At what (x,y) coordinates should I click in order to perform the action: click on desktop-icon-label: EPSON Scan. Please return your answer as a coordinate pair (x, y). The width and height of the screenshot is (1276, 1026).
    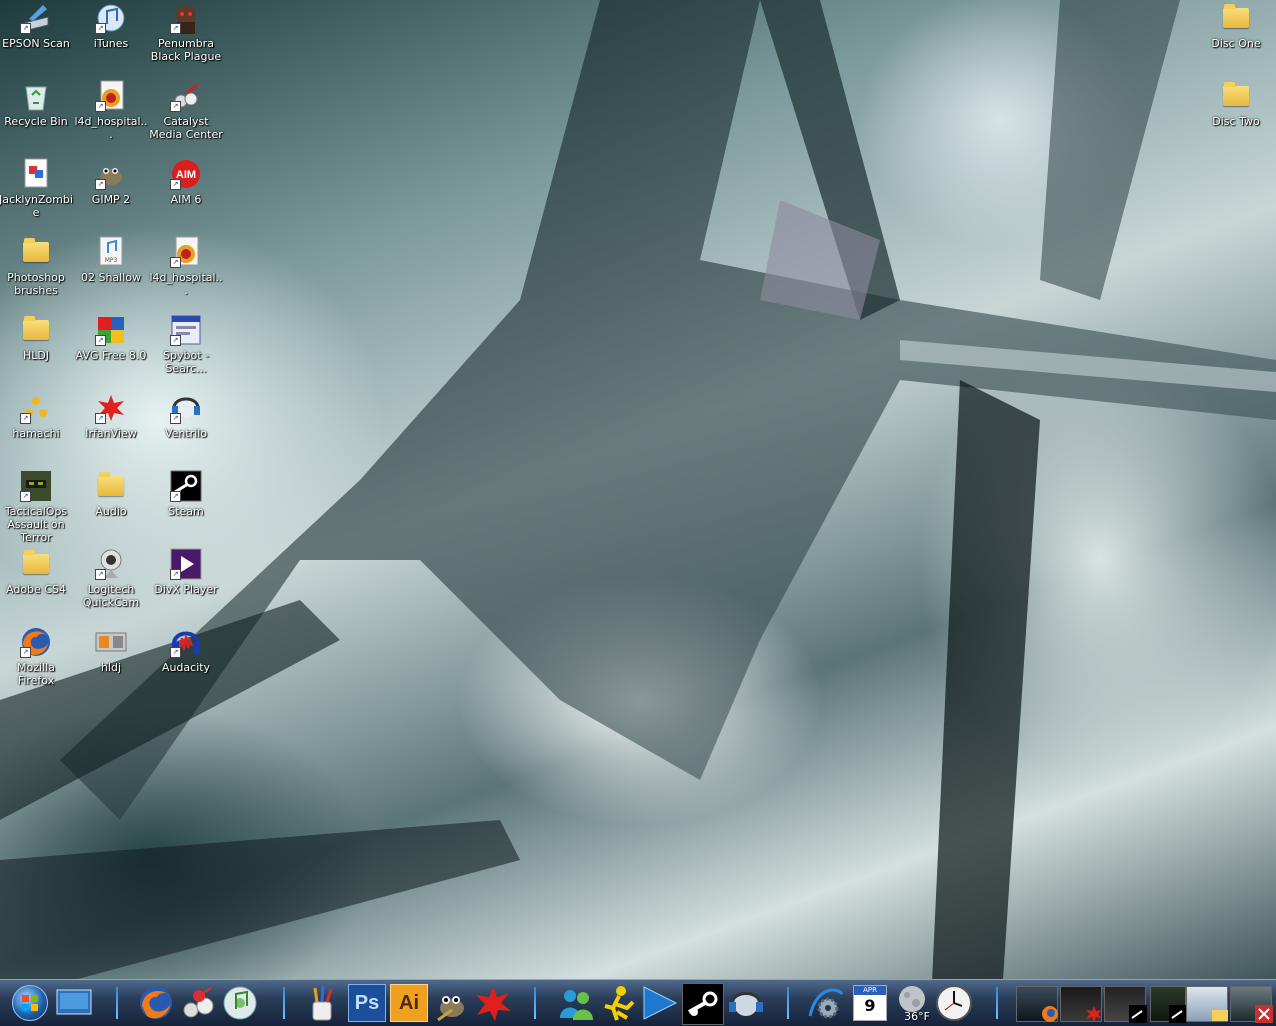
    Looking at the image, I should click on (36, 43).